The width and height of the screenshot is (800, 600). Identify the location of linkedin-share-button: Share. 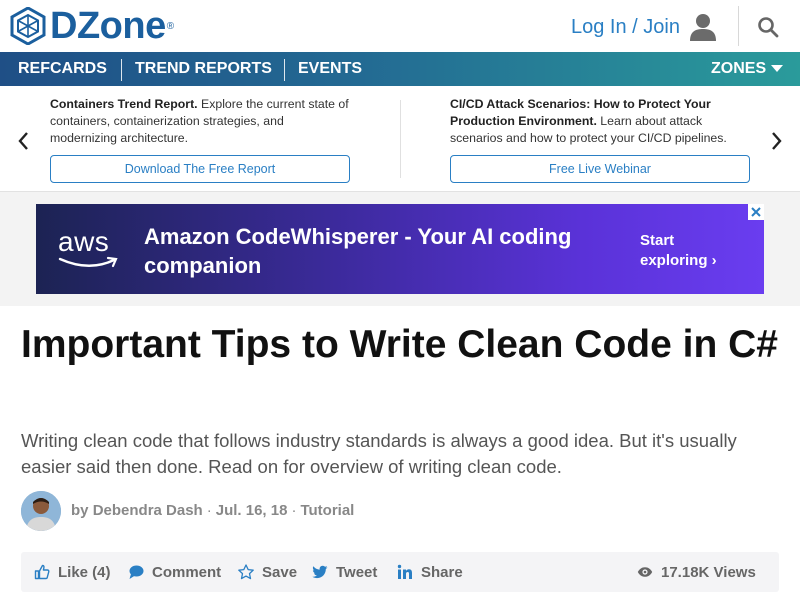
(430, 572).